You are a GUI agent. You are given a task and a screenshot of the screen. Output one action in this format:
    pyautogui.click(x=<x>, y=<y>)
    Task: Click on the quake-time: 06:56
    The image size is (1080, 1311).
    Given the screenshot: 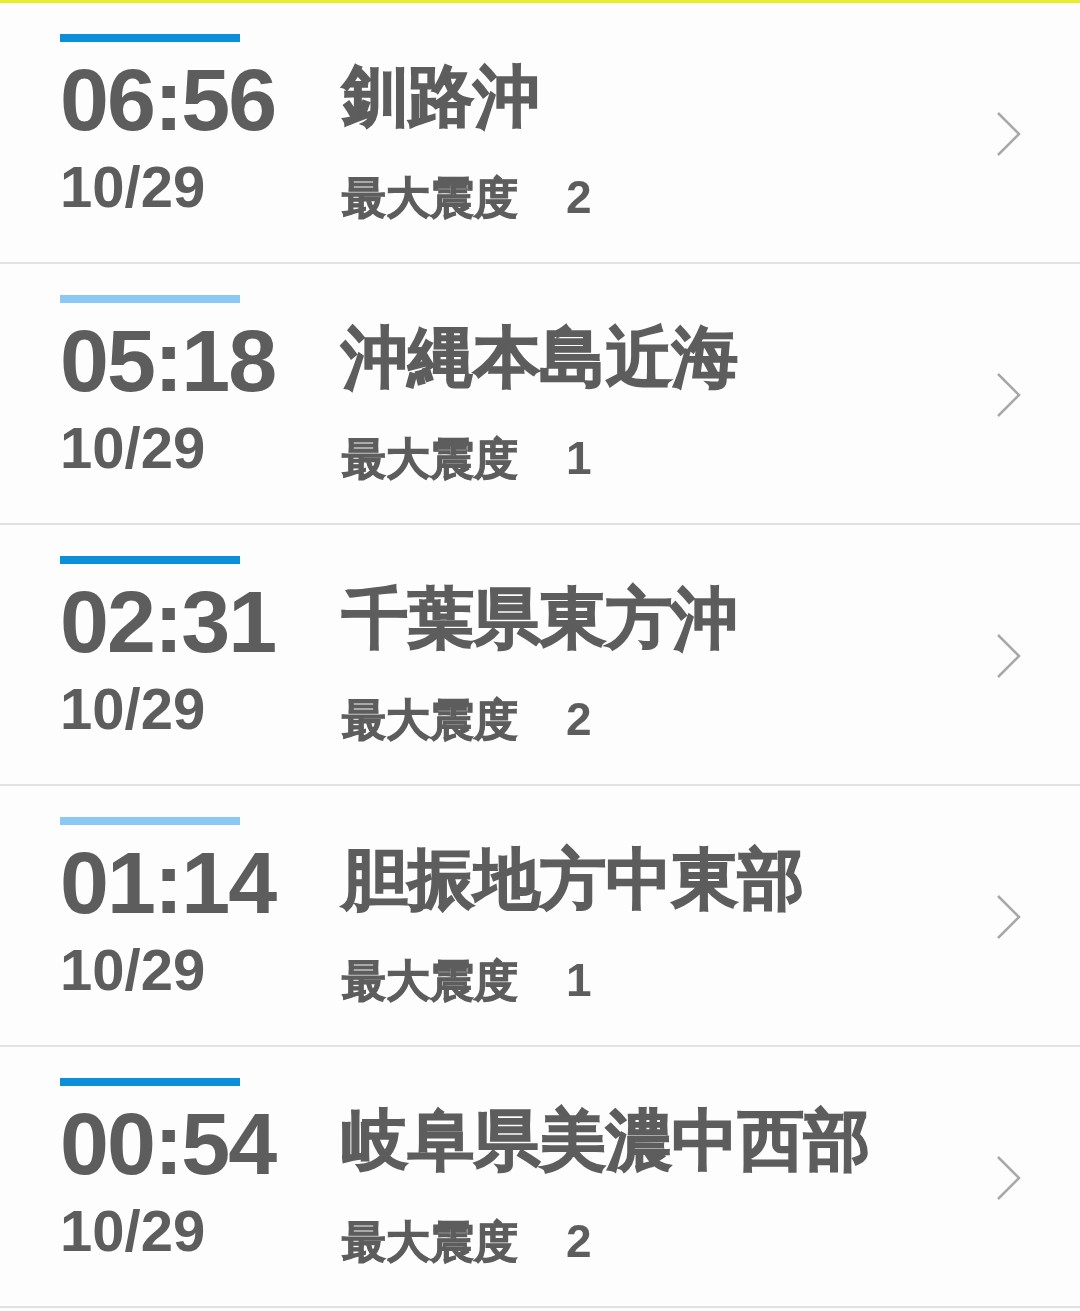 What is the action you would take?
    pyautogui.click(x=168, y=100)
    